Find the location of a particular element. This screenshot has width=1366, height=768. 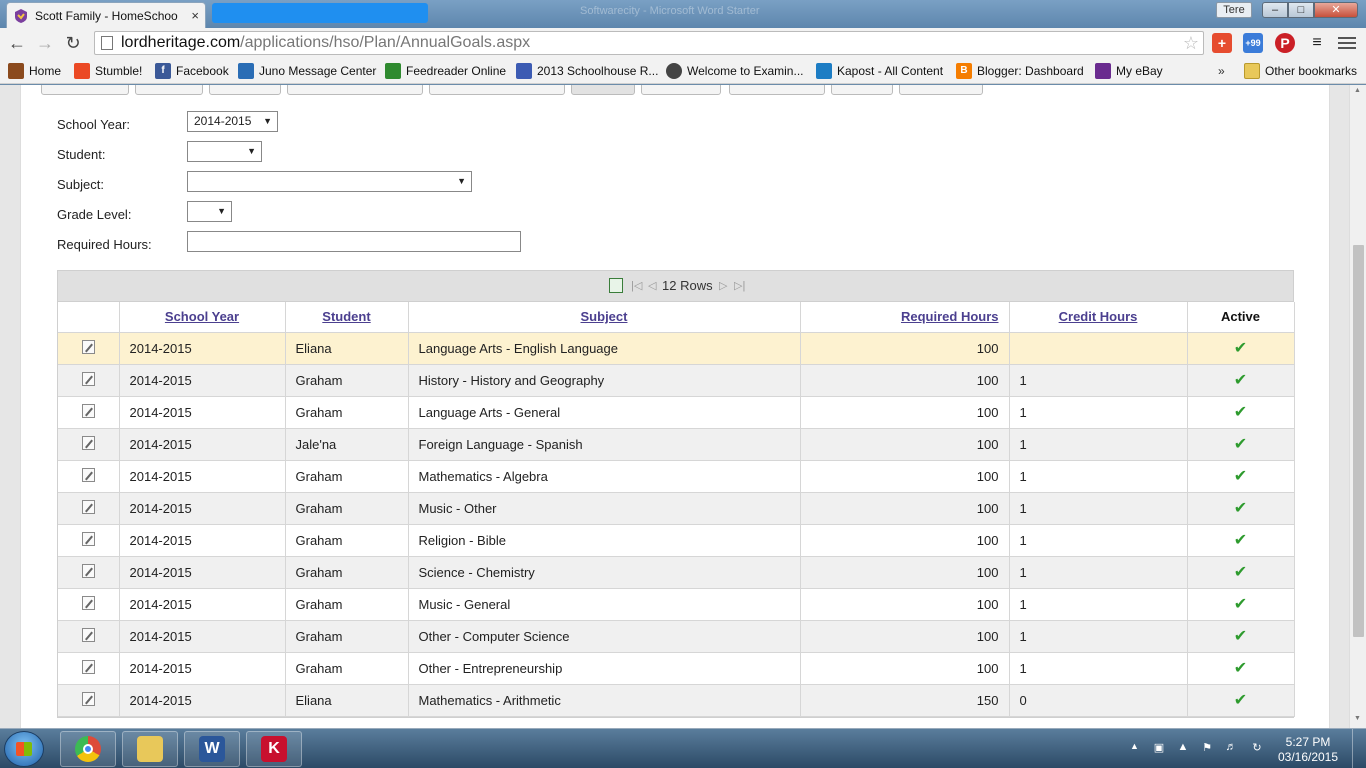

column-header-student: Student is located at coordinates (347, 317).